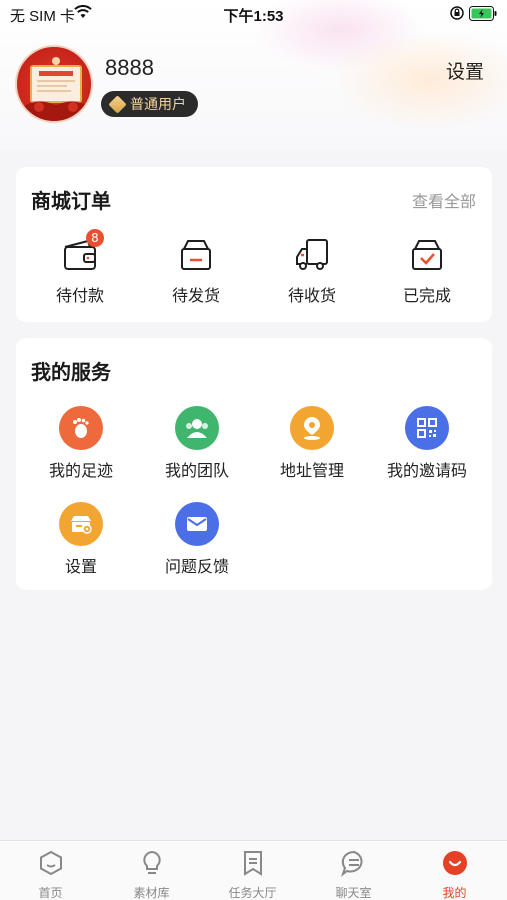 This screenshot has width=507, height=900. I want to click on view-all-orders-link: 查看全部, so click(444, 200).